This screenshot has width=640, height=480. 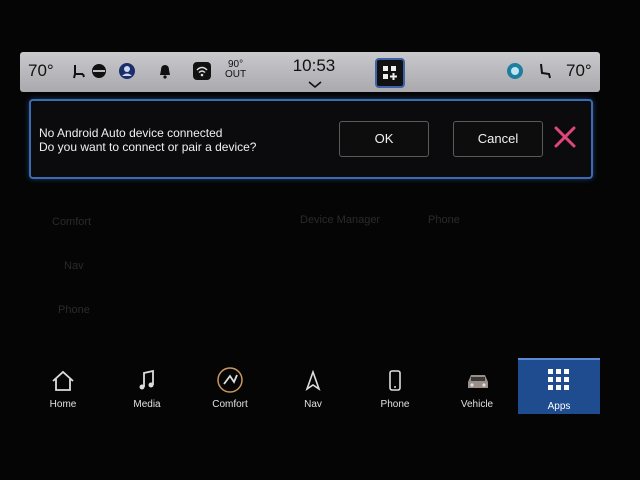 I want to click on outside-temp-label: OUT, so click(x=236, y=74).